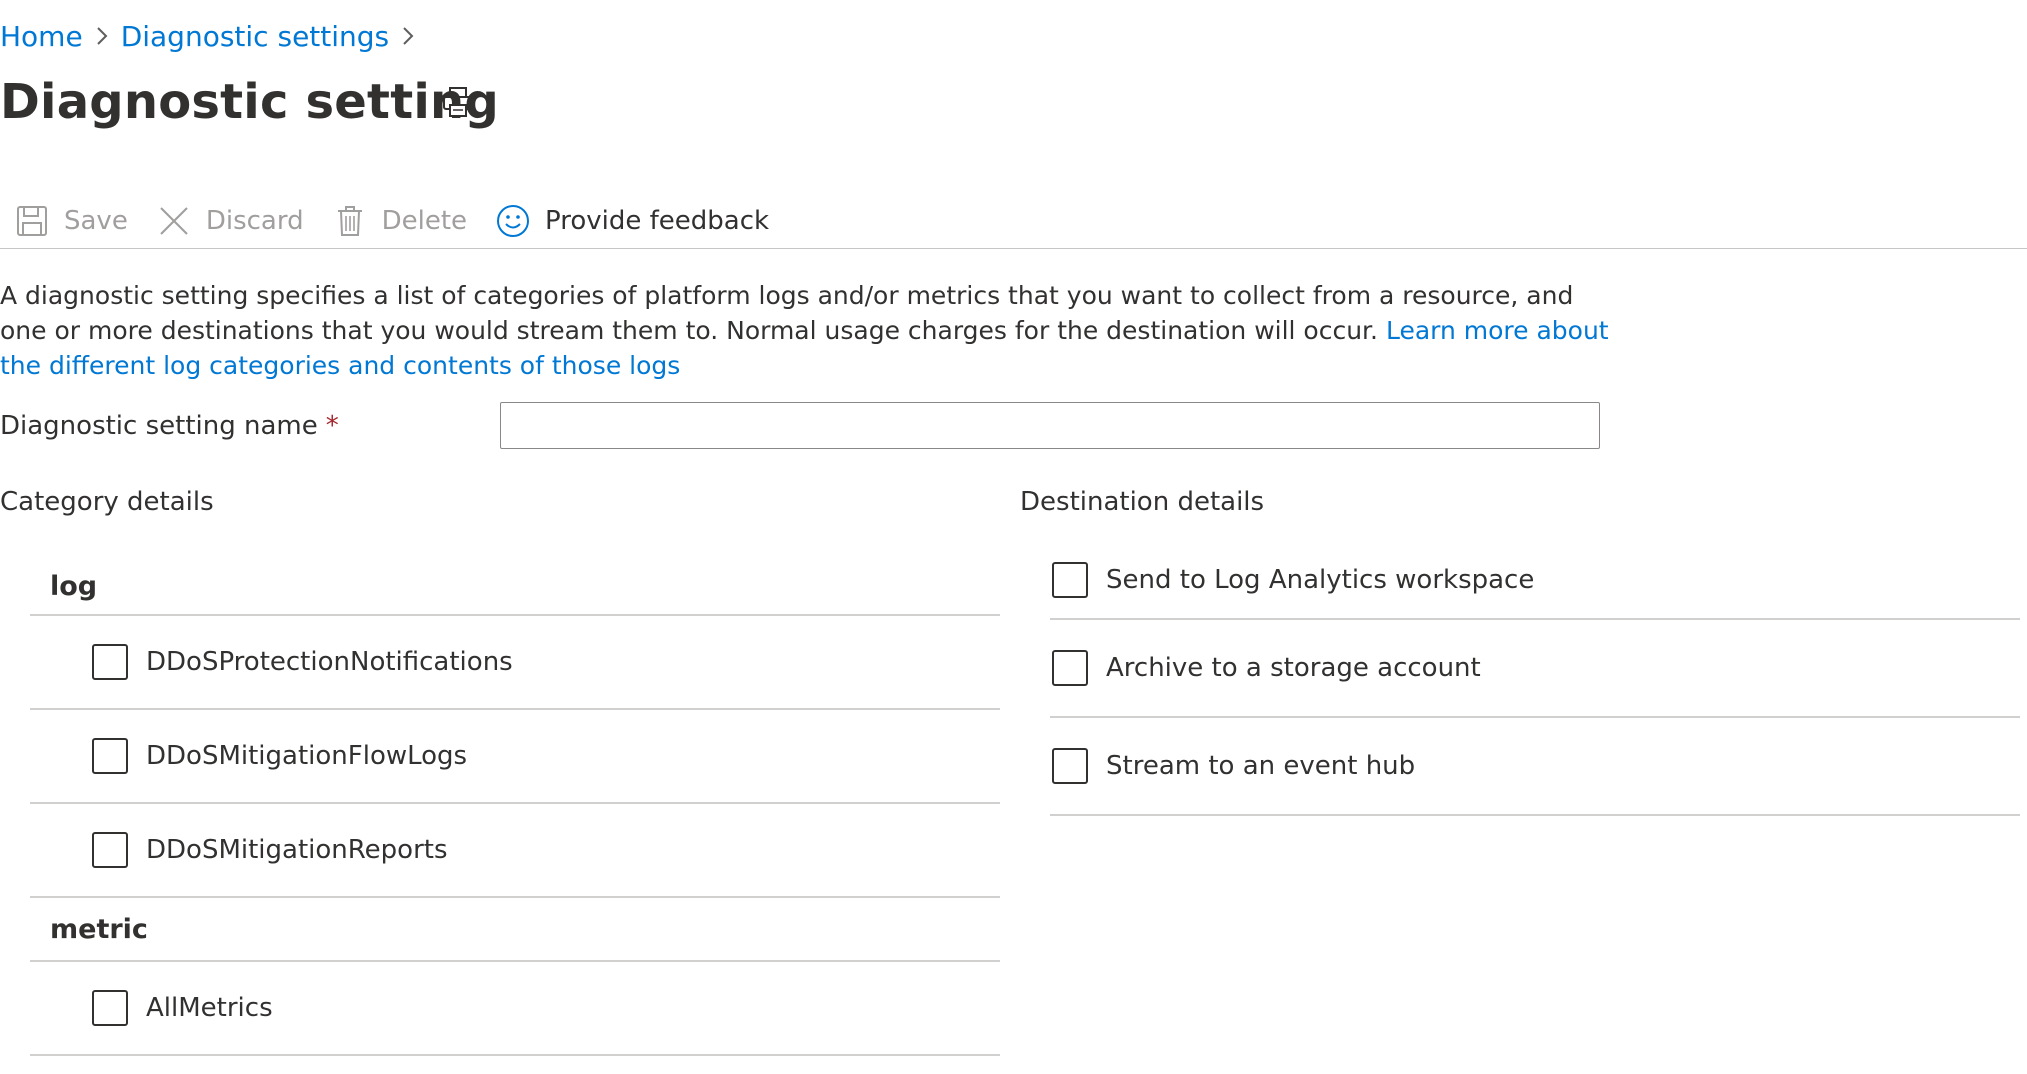 The image size is (2027, 1074). I want to click on page-title: Diagnostic setting, so click(249, 102).